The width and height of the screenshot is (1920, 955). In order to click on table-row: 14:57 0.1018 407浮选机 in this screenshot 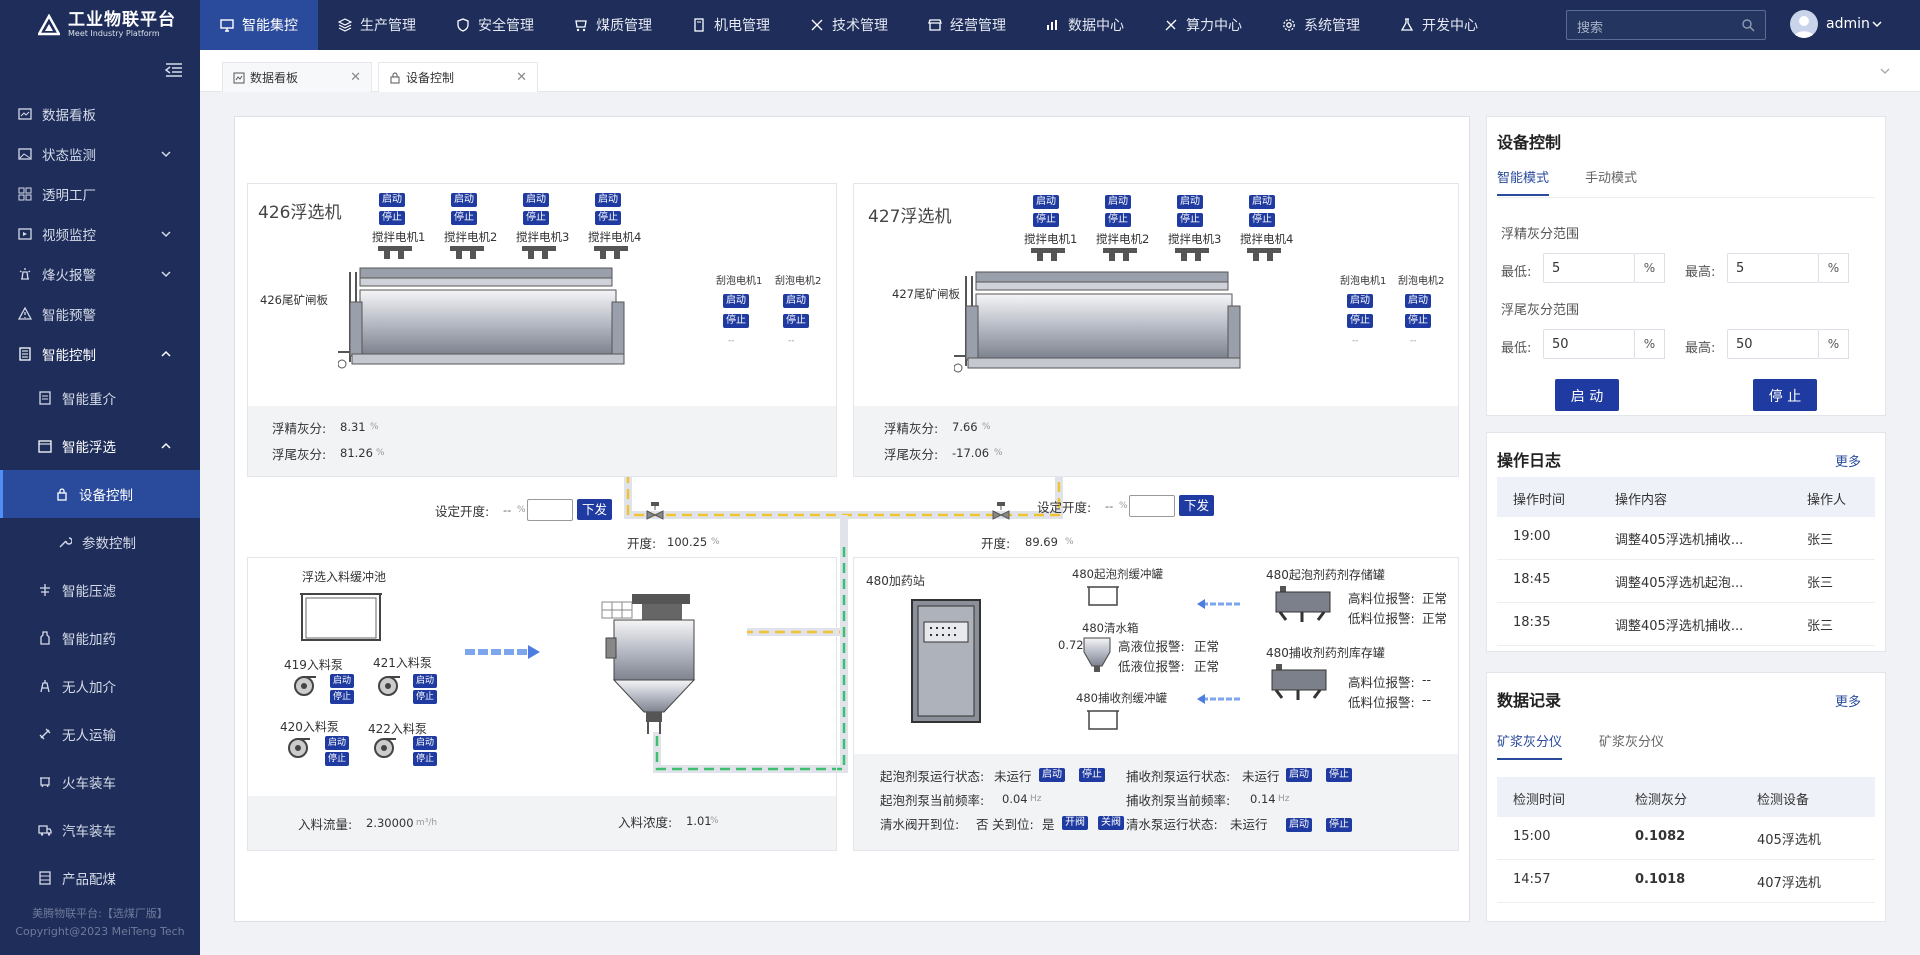, I will do `click(1686, 881)`.